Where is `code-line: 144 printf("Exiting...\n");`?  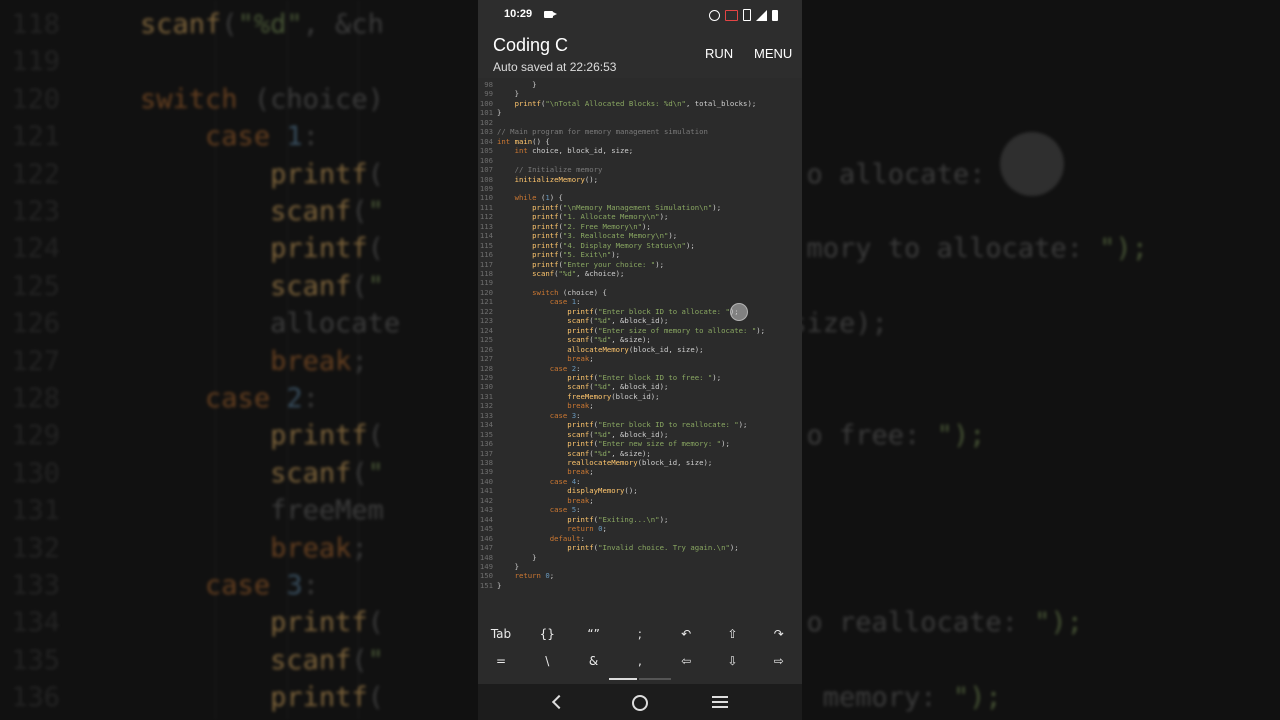 code-line: 144 printf("Exiting...\n"); is located at coordinates (640, 520).